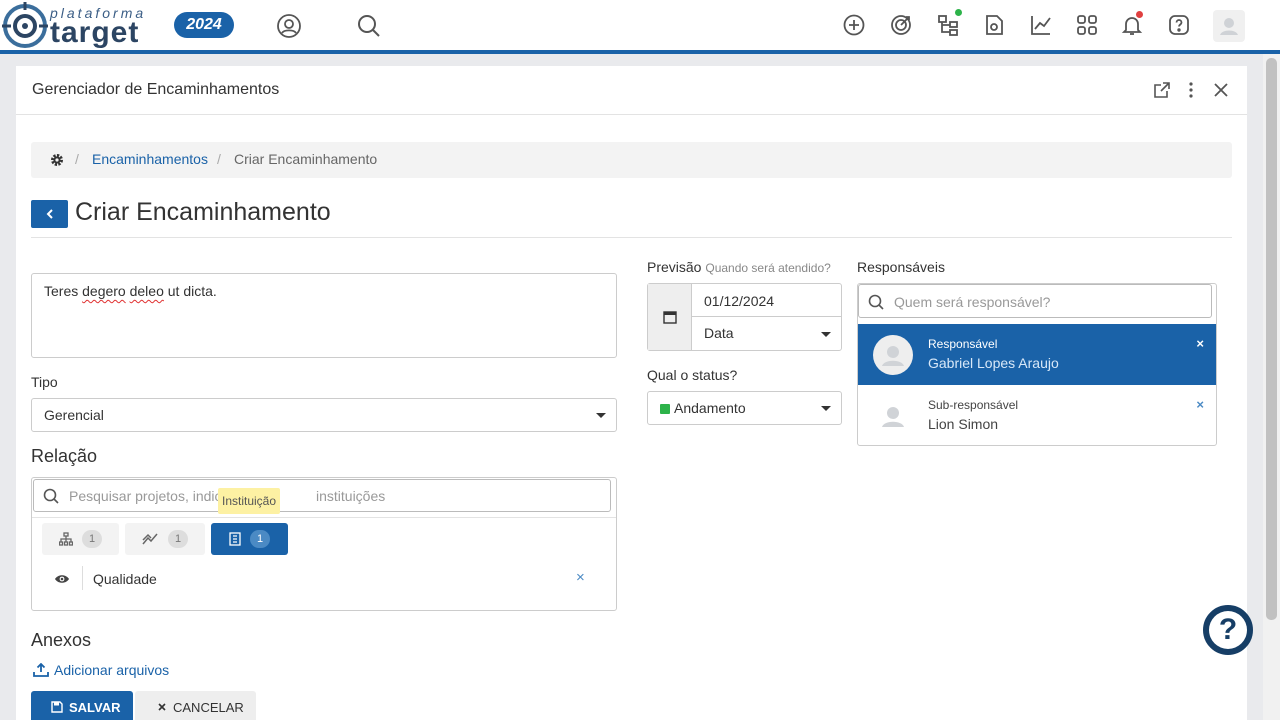 This screenshot has width=1280, height=720. I want to click on question-mark-icon: ?, so click(1228, 630).